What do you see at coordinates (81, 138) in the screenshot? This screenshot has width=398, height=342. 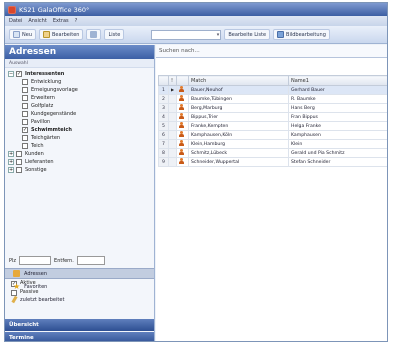 I see `tree-item: Teichgärten` at bounding box center [81, 138].